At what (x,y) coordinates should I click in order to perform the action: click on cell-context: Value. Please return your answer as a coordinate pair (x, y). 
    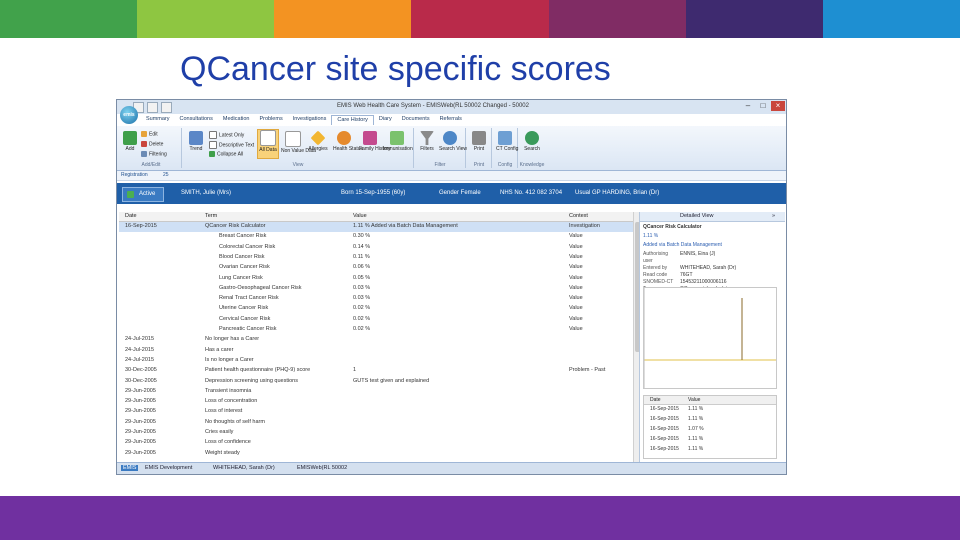
    Looking at the image, I should click on (576, 277).